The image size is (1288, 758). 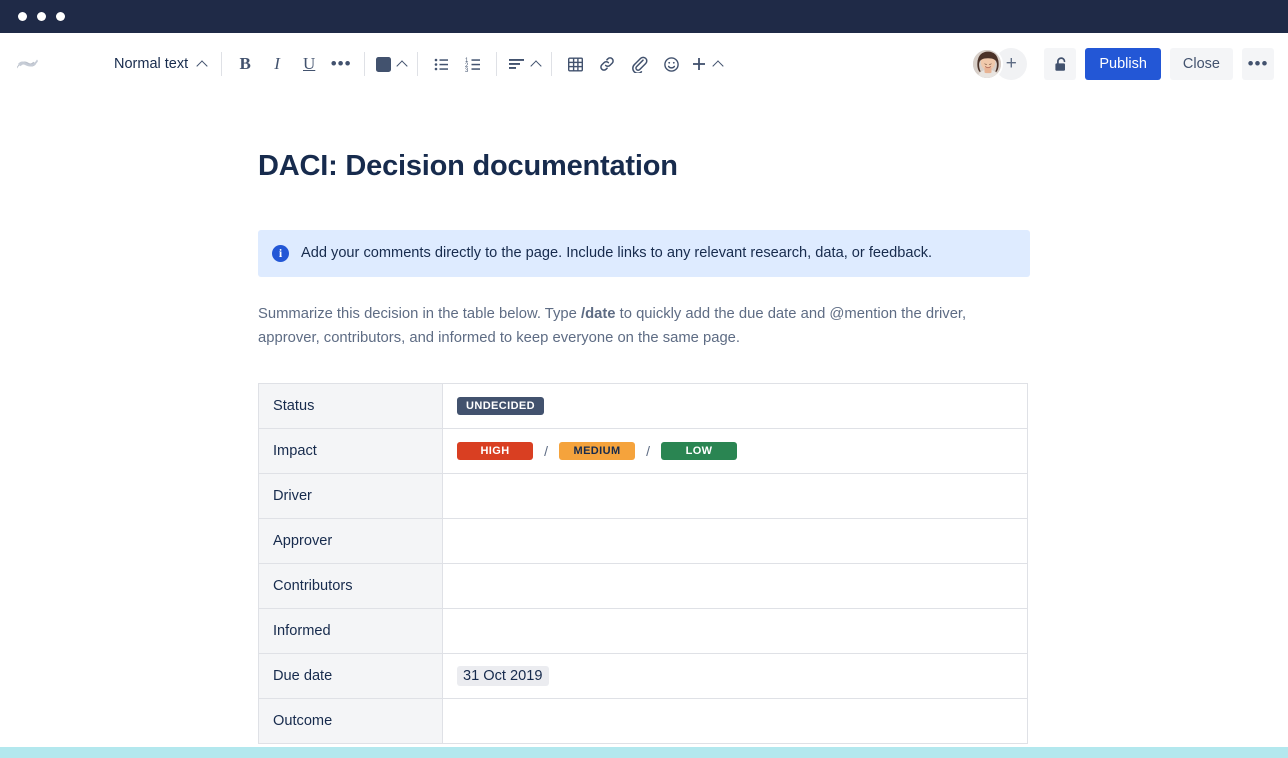 I want to click on bold-button: B, so click(x=245, y=64).